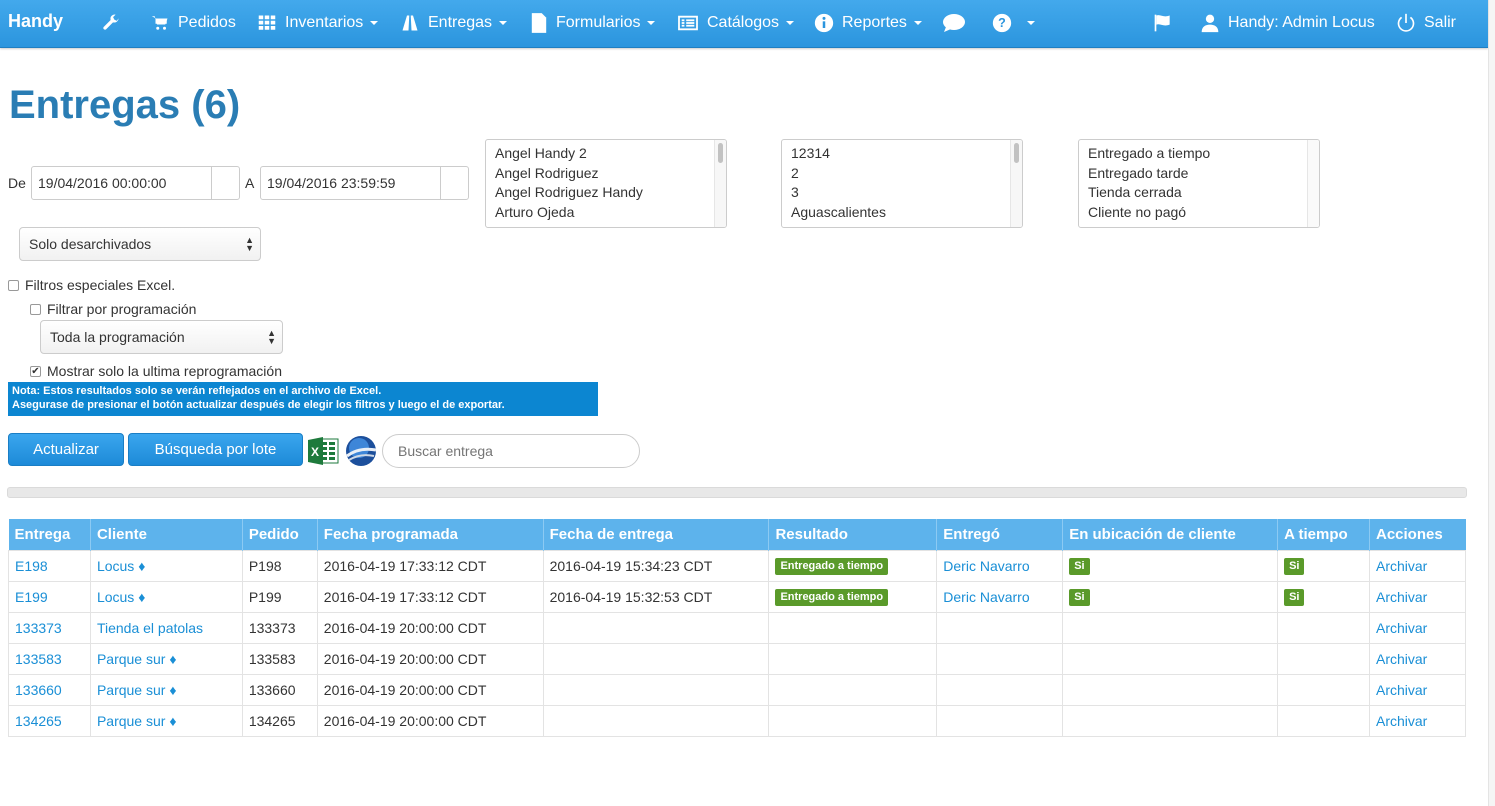 The width and height of the screenshot is (1495, 806). I want to click on filter-schedule-checkbox: Filtrar por programación, so click(113, 309).